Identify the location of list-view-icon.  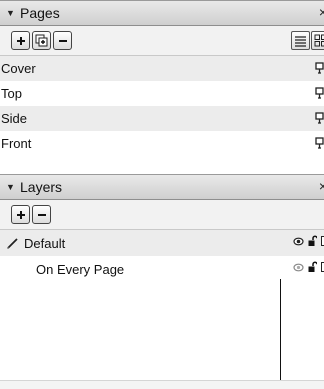
(300, 41).